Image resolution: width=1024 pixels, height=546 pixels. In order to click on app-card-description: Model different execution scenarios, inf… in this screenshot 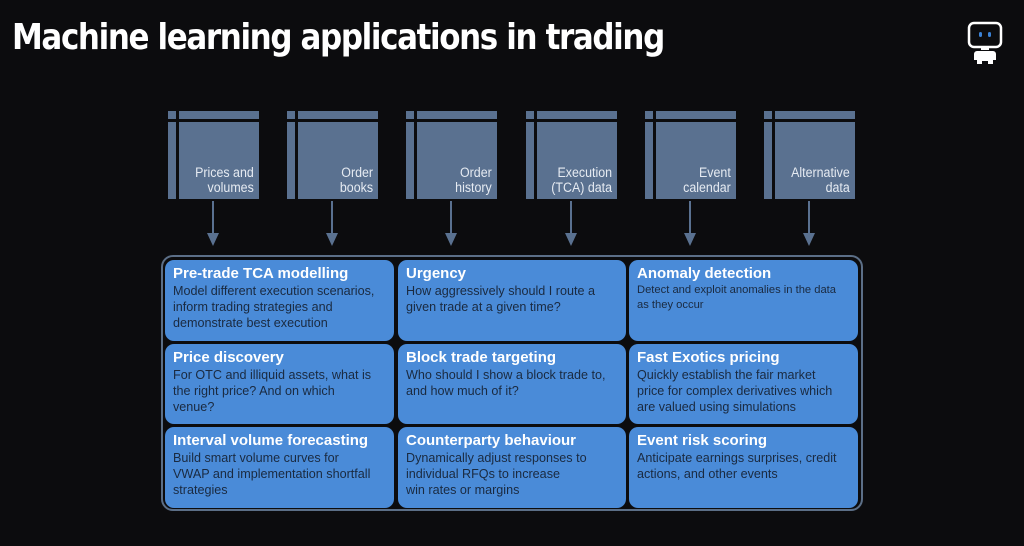, I will do `click(274, 307)`.